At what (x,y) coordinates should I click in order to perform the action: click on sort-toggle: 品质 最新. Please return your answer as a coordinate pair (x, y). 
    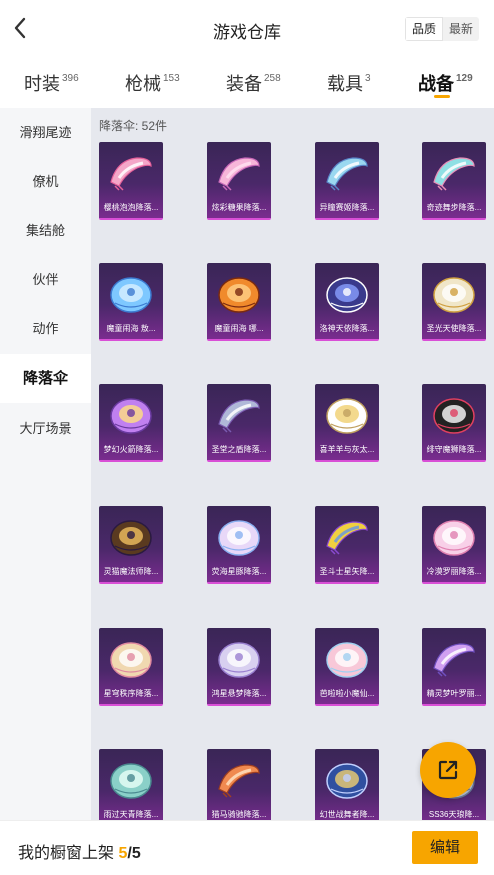
    Looking at the image, I should click on (442, 29).